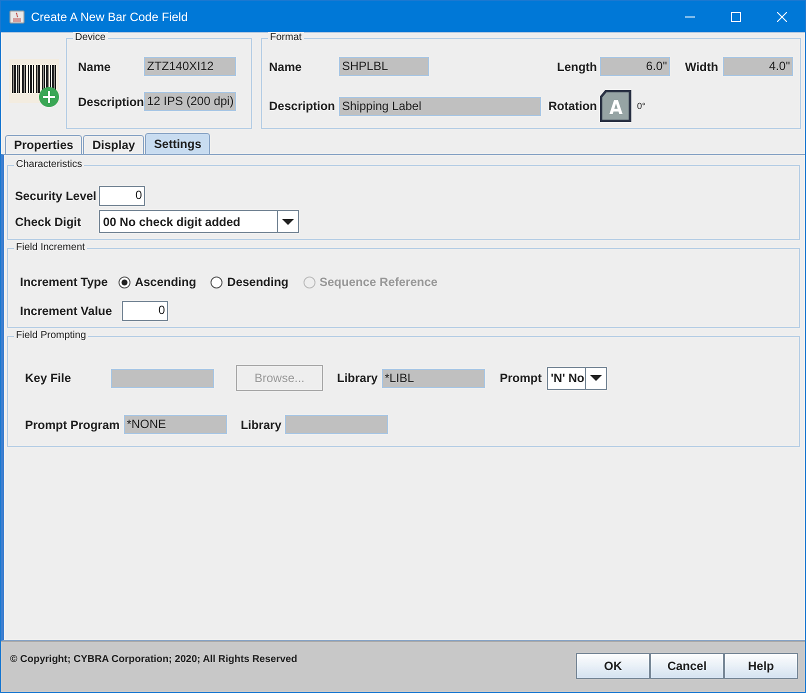  What do you see at coordinates (687, 666) in the screenshot?
I see `dialog-button: Cancel` at bounding box center [687, 666].